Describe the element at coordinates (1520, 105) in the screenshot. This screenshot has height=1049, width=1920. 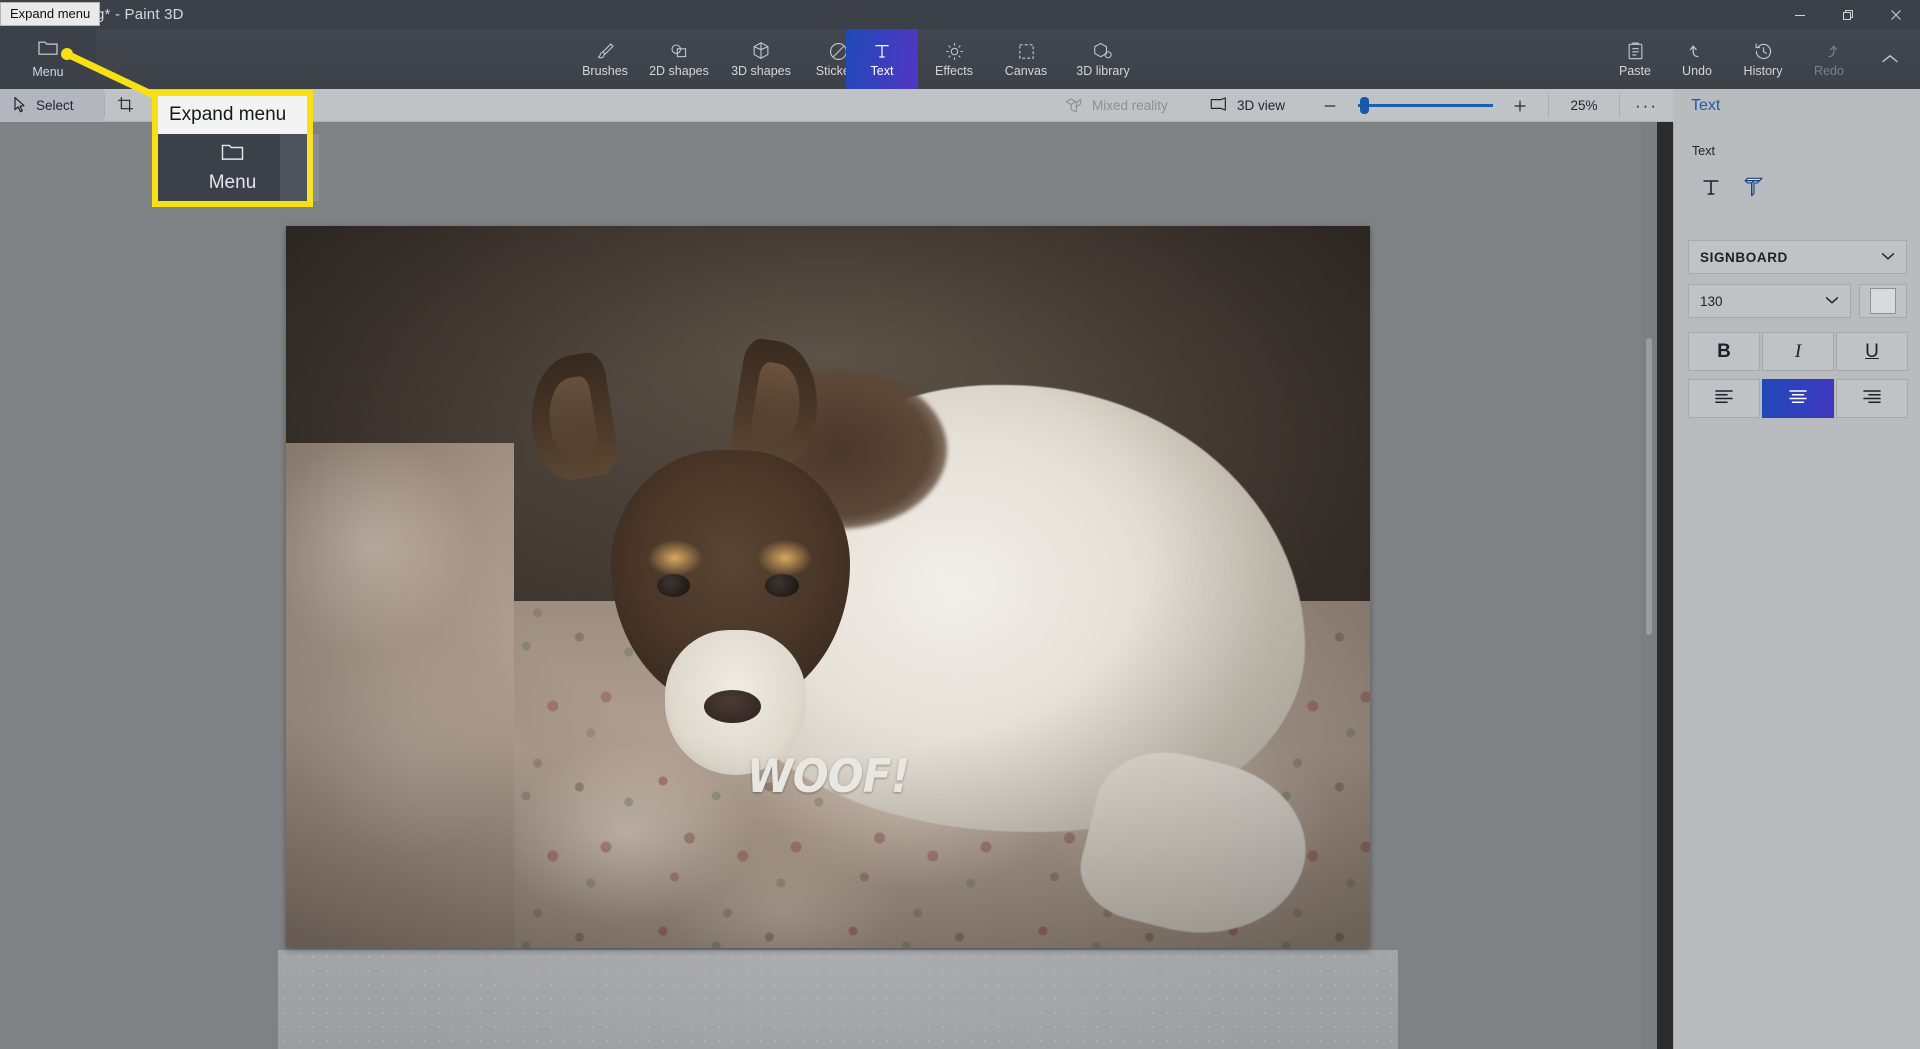
I see `zoom-in-button` at that location.